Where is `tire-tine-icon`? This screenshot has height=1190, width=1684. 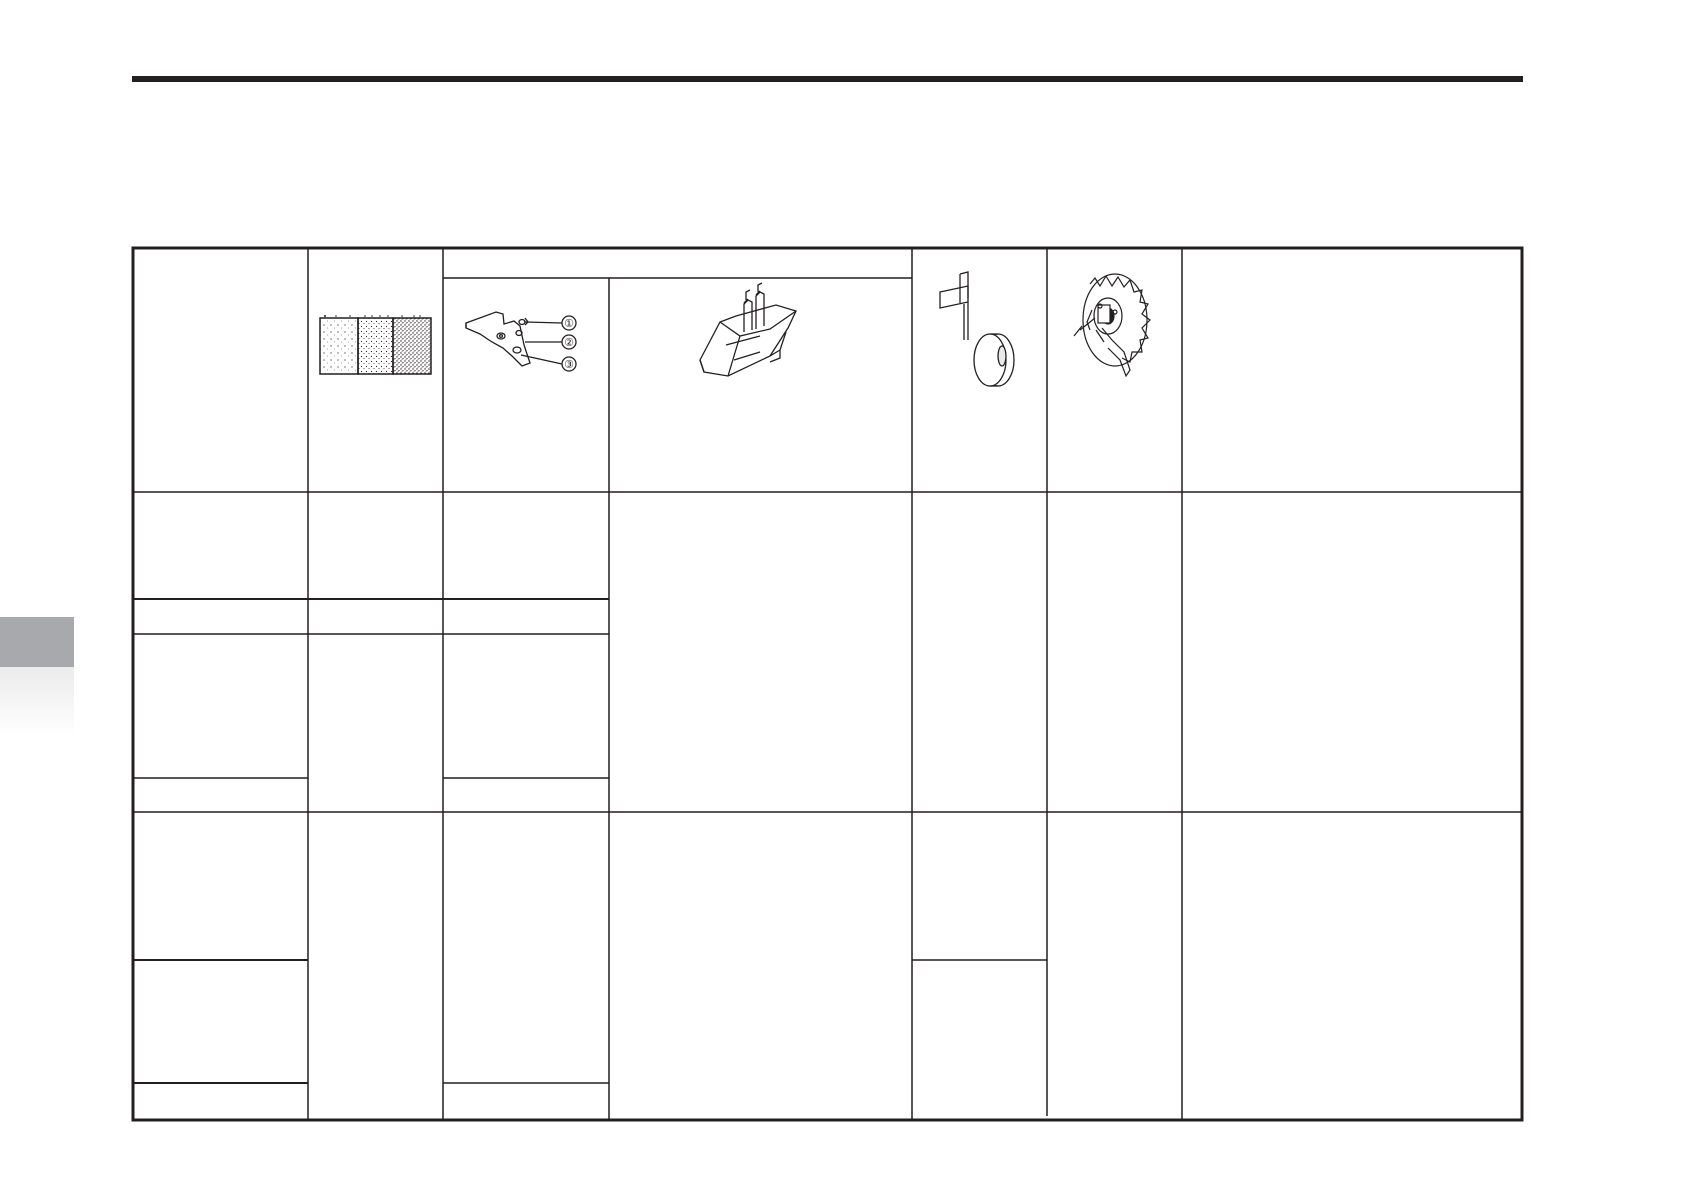 tire-tine-icon is located at coordinates (1112, 325).